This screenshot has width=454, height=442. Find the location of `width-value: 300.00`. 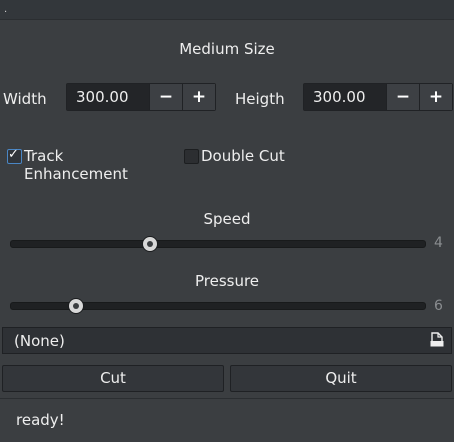

width-value: 300.00 is located at coordinates (108, 97).